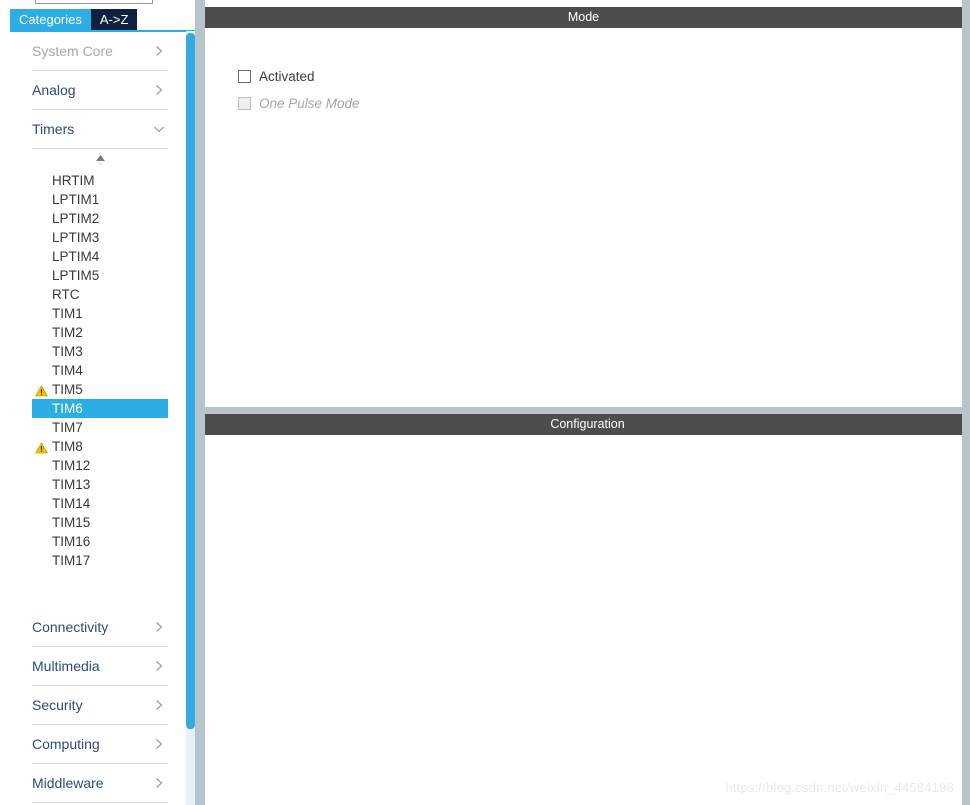 The width and height of the screenshot is (970, 805). I want to click on peripheral-item: TIM4, so click(95, 370).